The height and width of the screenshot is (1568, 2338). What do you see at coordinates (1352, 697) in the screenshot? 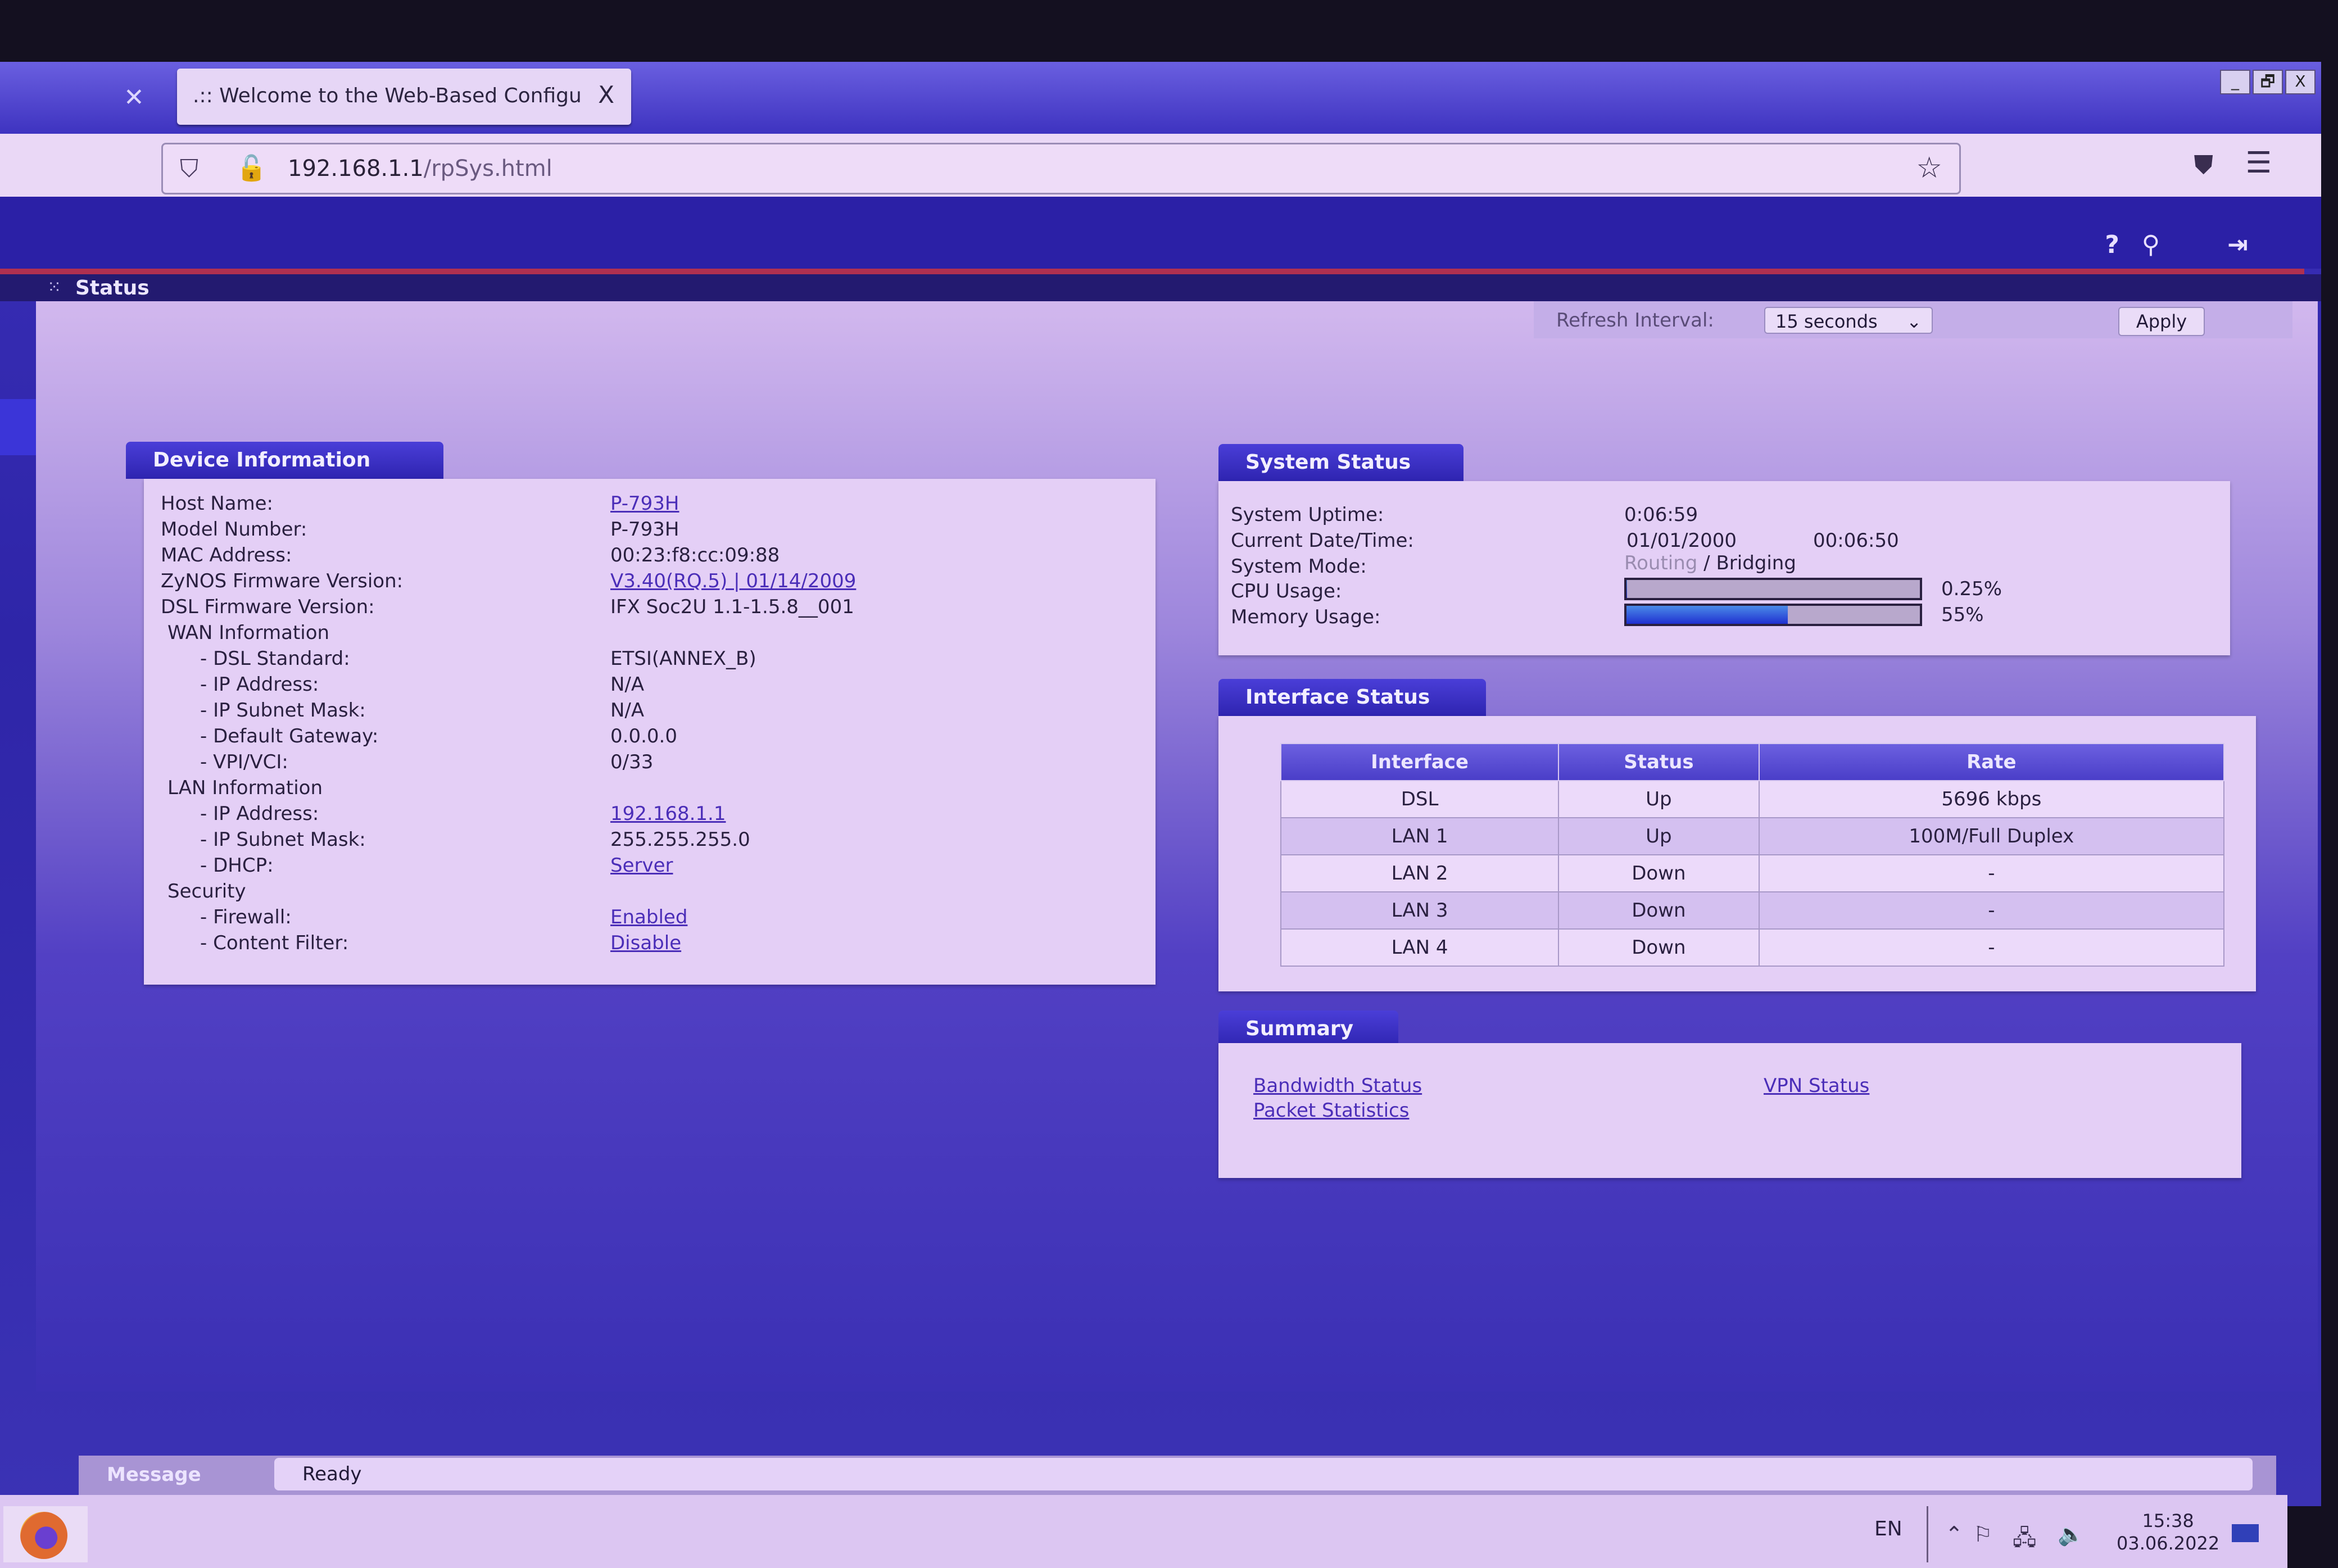
I see `interface-status-heading: Interface Status` at bounding box center [1352, 697].